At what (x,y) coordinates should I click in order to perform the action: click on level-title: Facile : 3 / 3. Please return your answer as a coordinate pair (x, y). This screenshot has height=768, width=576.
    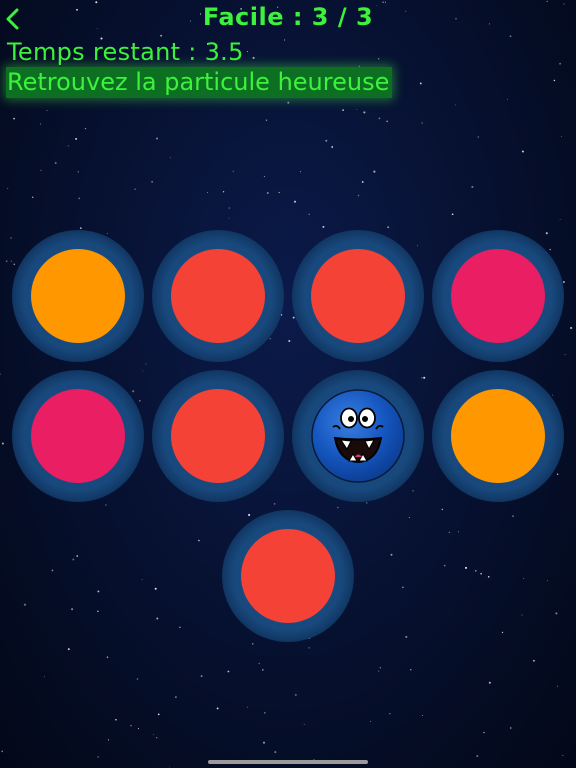
    Looking at the image, I should click on (288, 17).